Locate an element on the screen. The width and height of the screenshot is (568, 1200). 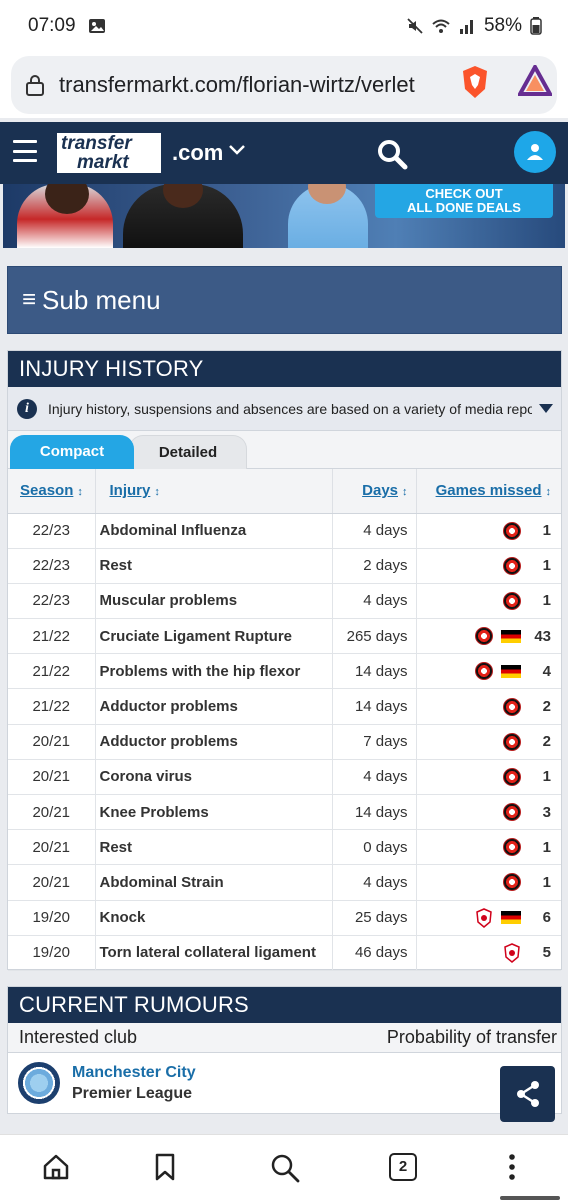
cell-days: 2 days is located at coordinates (374, 566).